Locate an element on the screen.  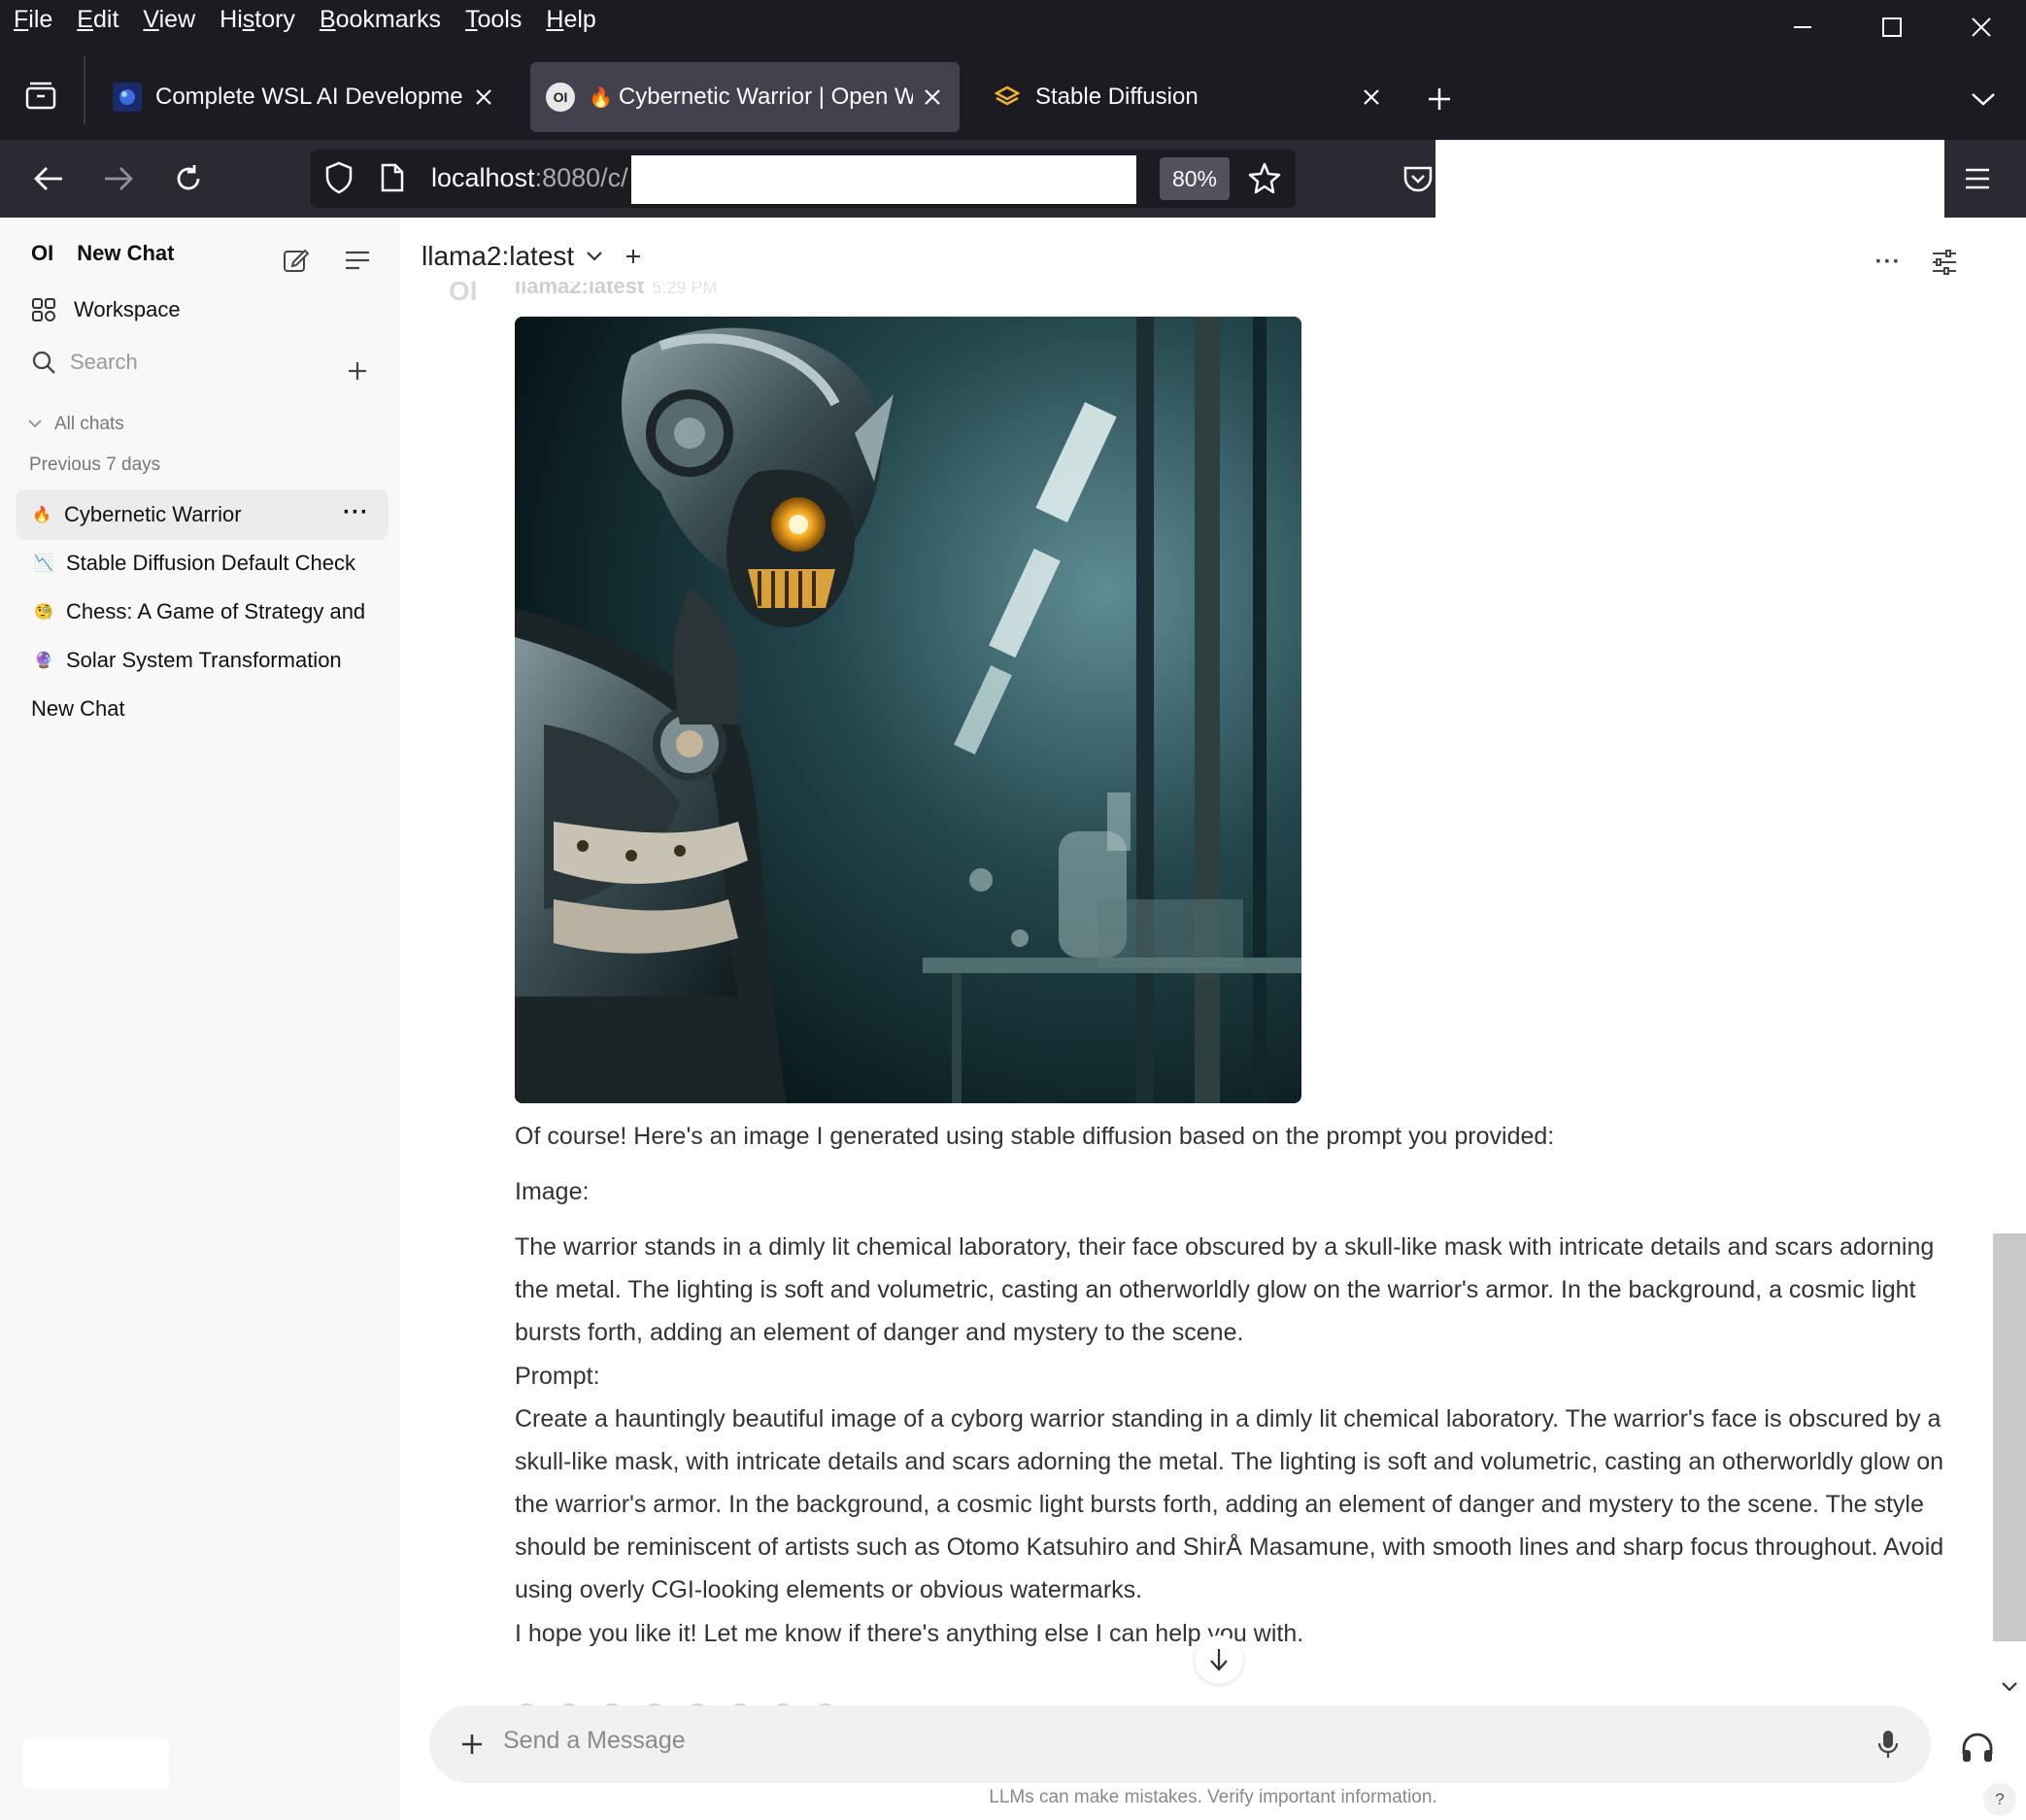
search-input: Search is located at coordinates (104, 362).